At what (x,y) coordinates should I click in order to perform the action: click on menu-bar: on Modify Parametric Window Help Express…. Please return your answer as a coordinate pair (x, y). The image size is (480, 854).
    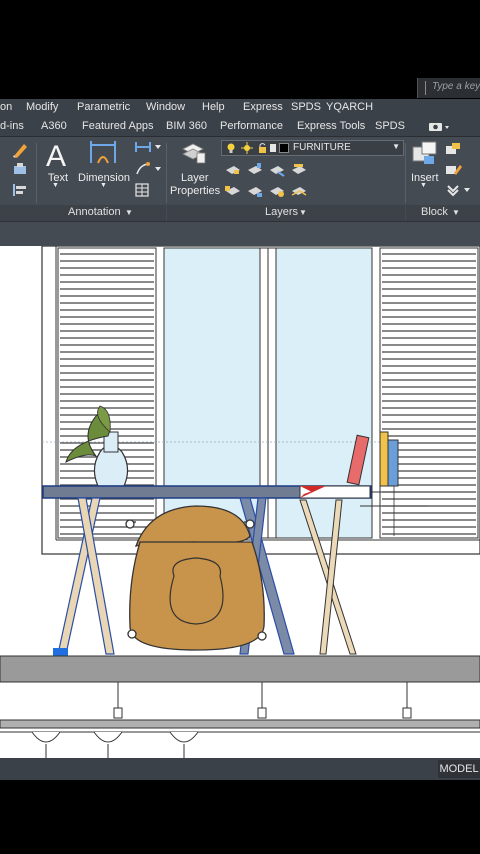
    Looking at the image, I should click on (240, 108).